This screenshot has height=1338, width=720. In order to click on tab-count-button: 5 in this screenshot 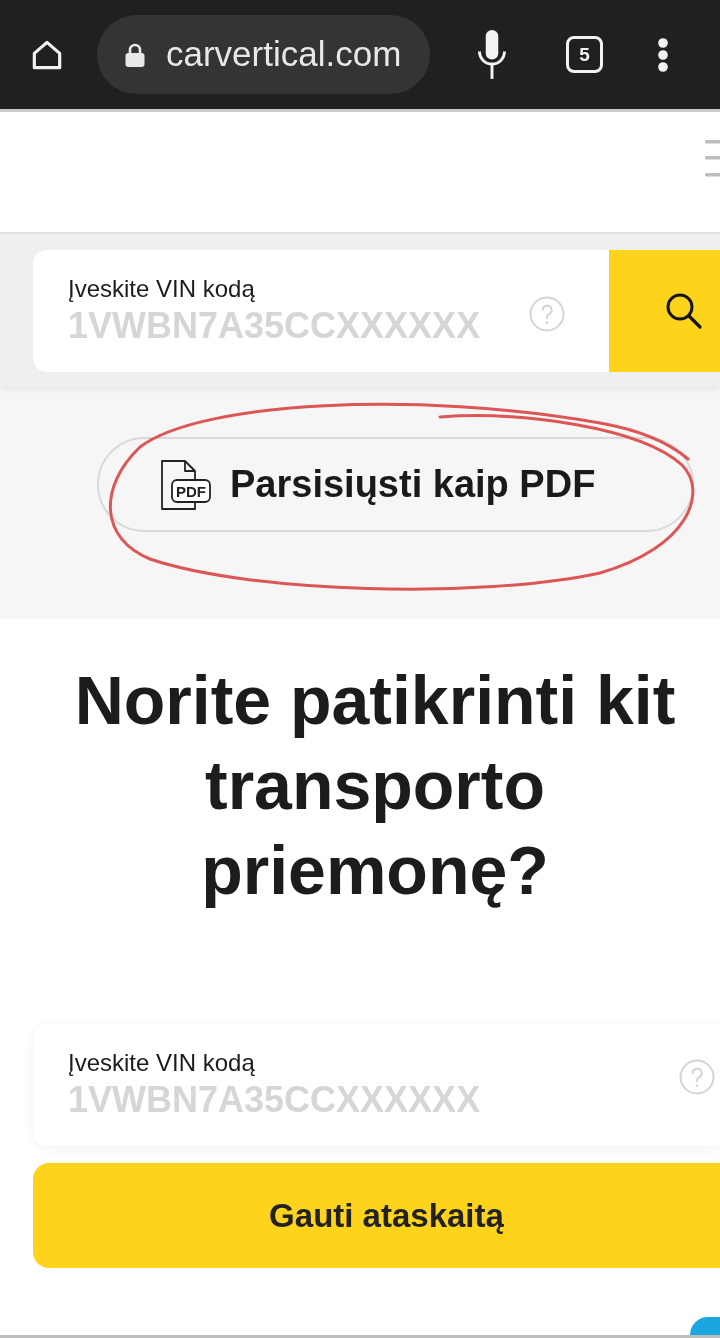, I will do `click(584, 54)`.